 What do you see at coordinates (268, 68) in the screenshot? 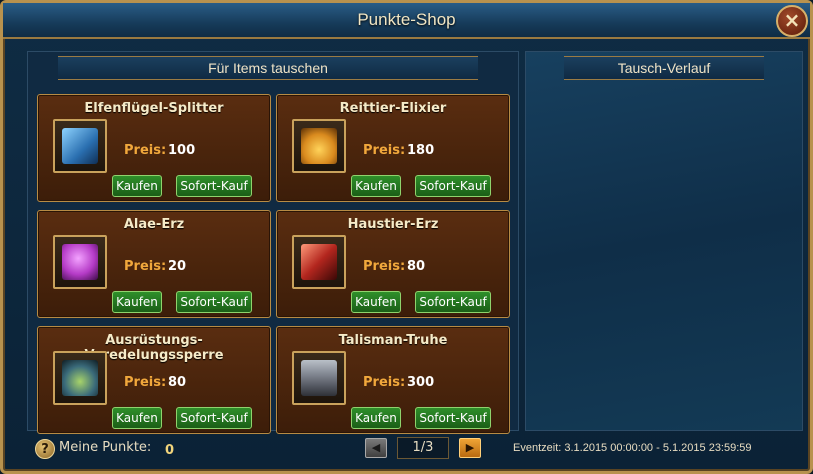
I see `exchange-panel-header: Für Items tauschen` at bounding box center [268, 68].